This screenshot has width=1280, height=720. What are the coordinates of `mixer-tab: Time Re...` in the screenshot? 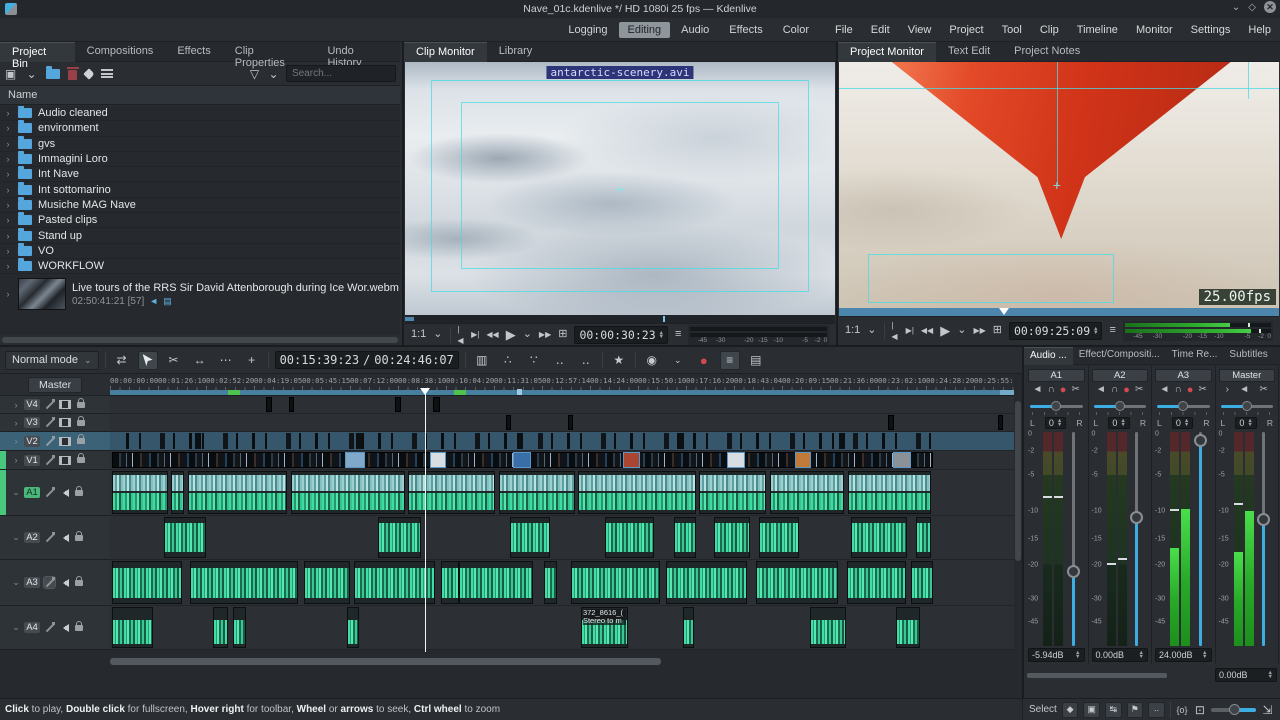 It's located at (1195, 356).